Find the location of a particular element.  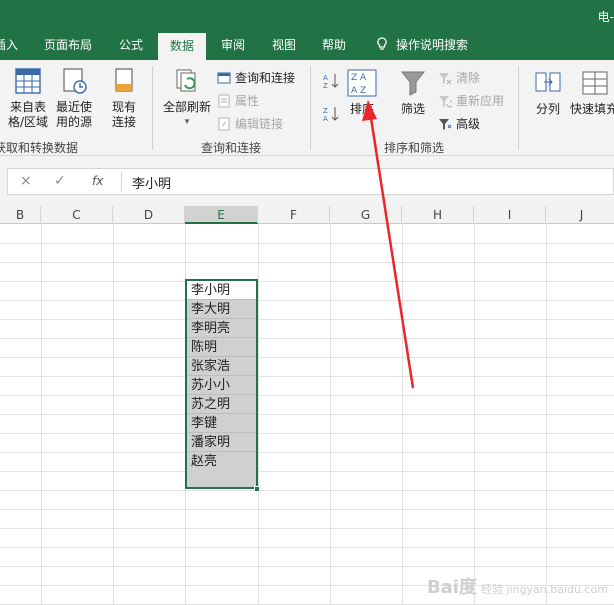

red-arrow-annotation is located at coordinates (388, 244).